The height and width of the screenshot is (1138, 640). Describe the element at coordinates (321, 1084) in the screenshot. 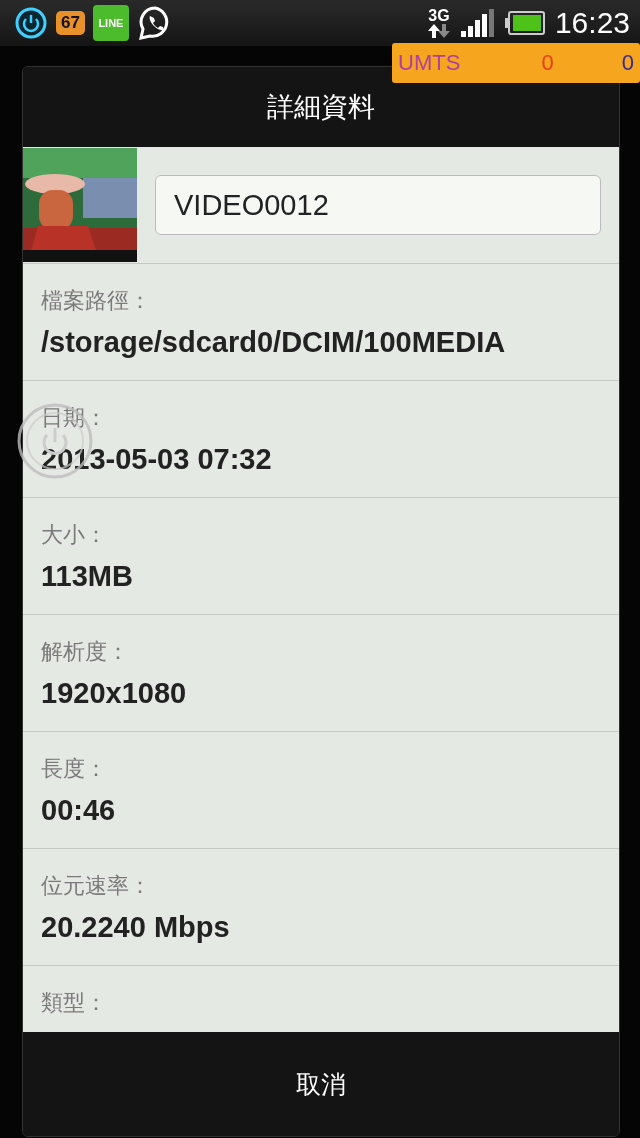

I see `cancel-button: 取消` at that location.